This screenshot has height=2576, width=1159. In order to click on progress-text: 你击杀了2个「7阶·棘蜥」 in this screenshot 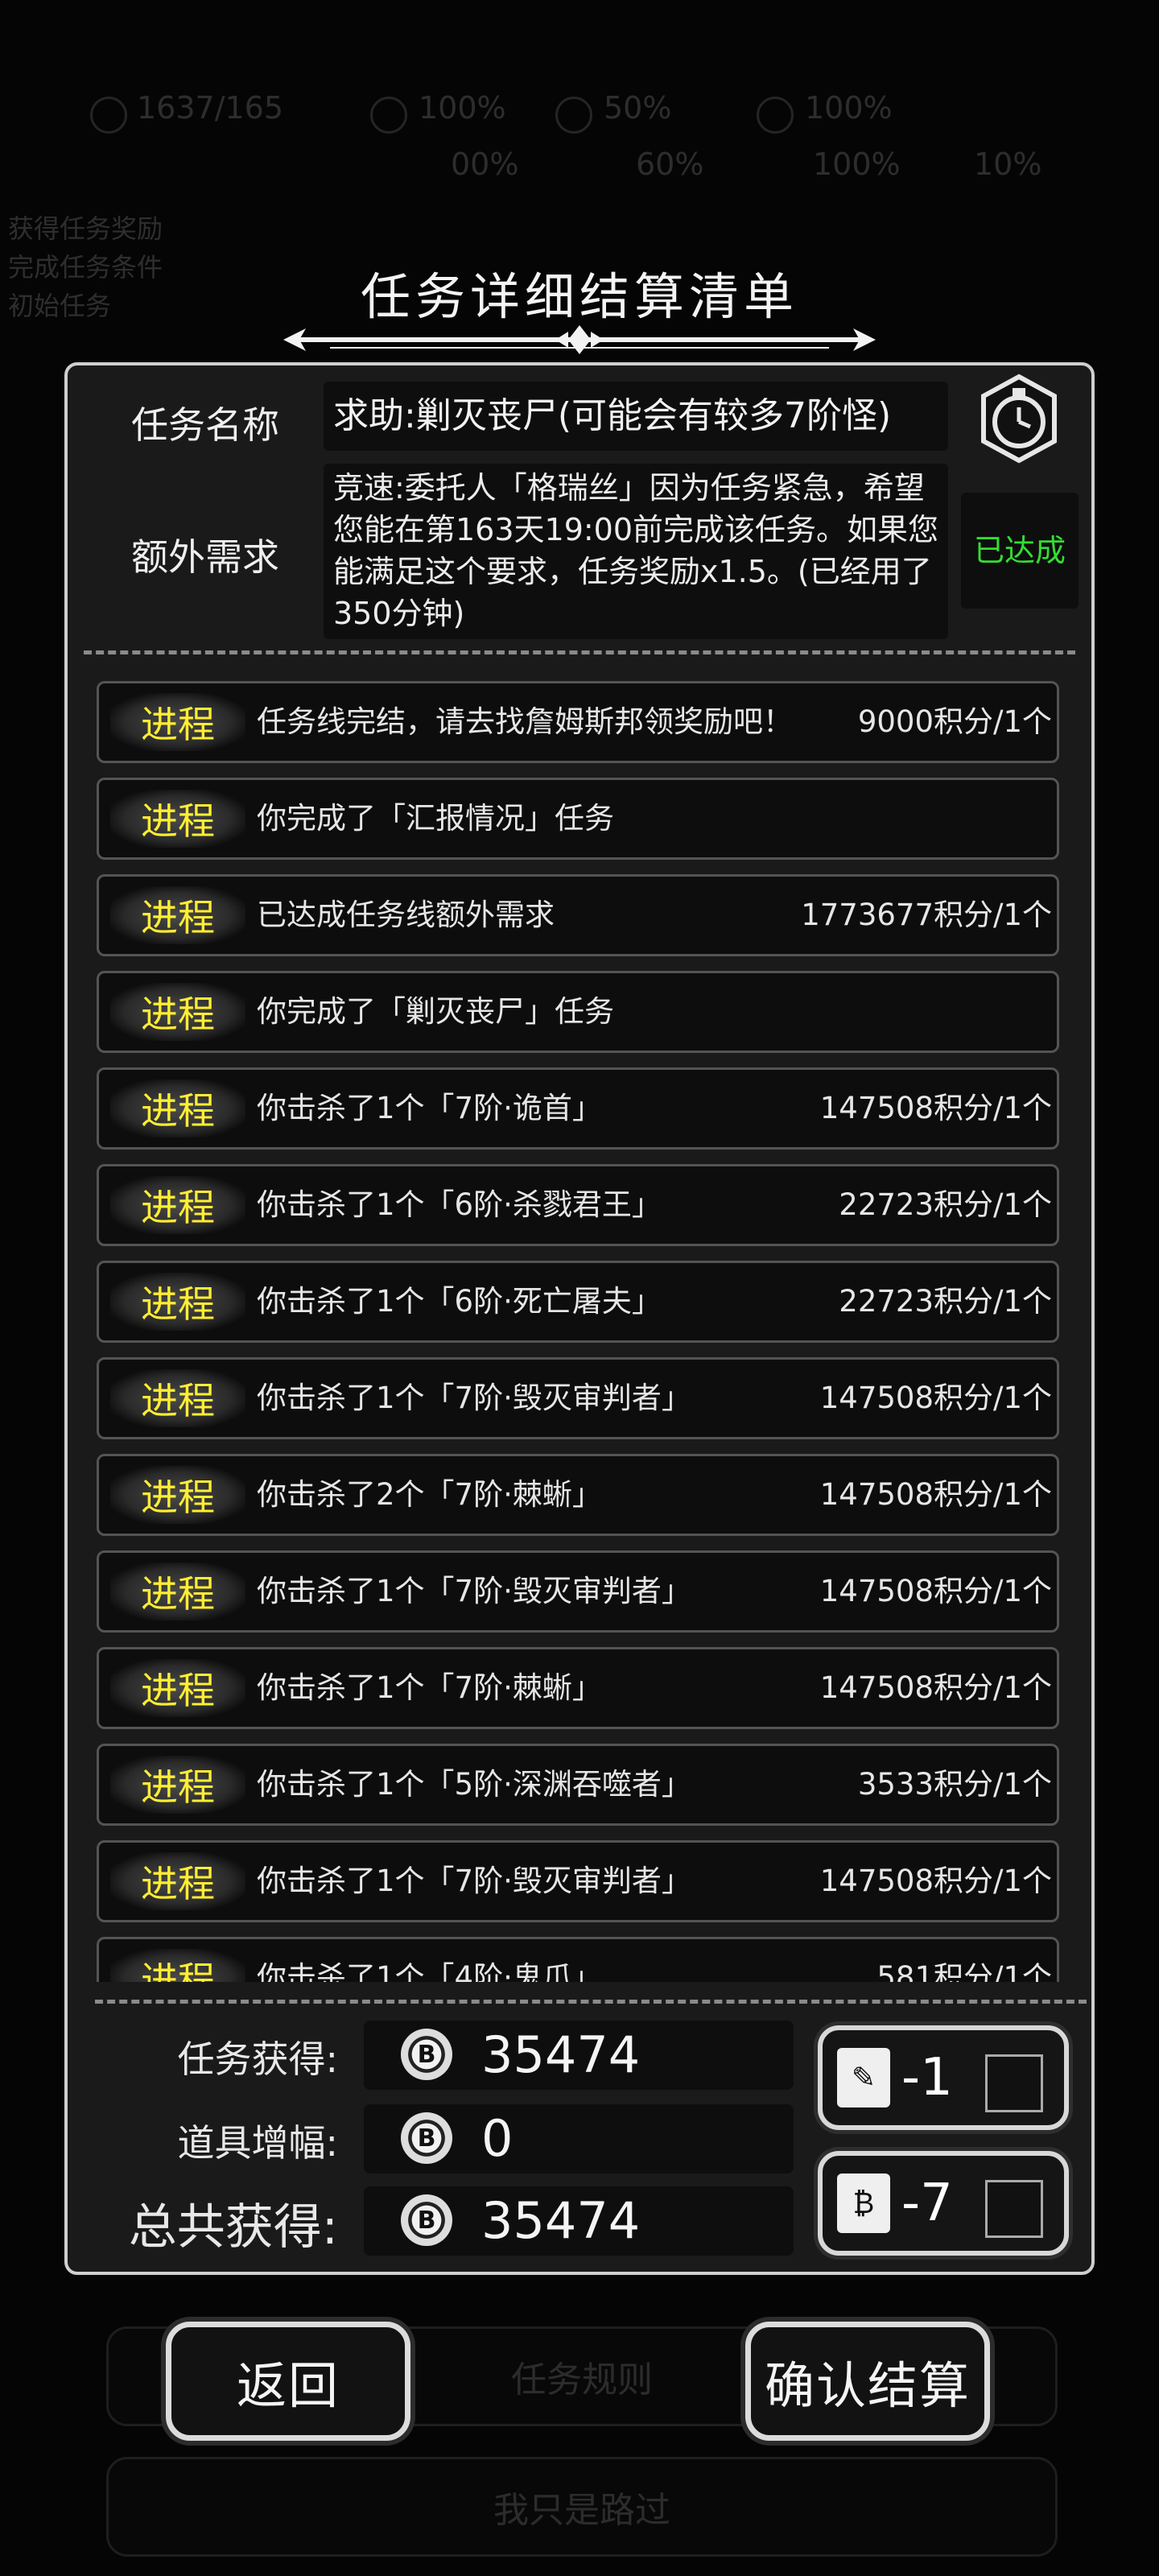, I will do `click(429, 1494)`.